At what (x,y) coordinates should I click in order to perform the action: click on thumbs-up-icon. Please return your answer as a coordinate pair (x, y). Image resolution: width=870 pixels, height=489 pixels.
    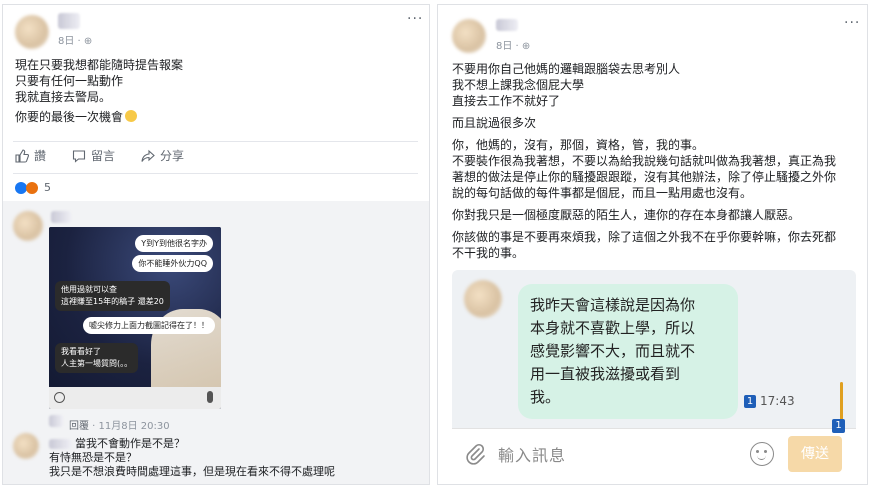
    Looking at the image, I should click on (22, 155).